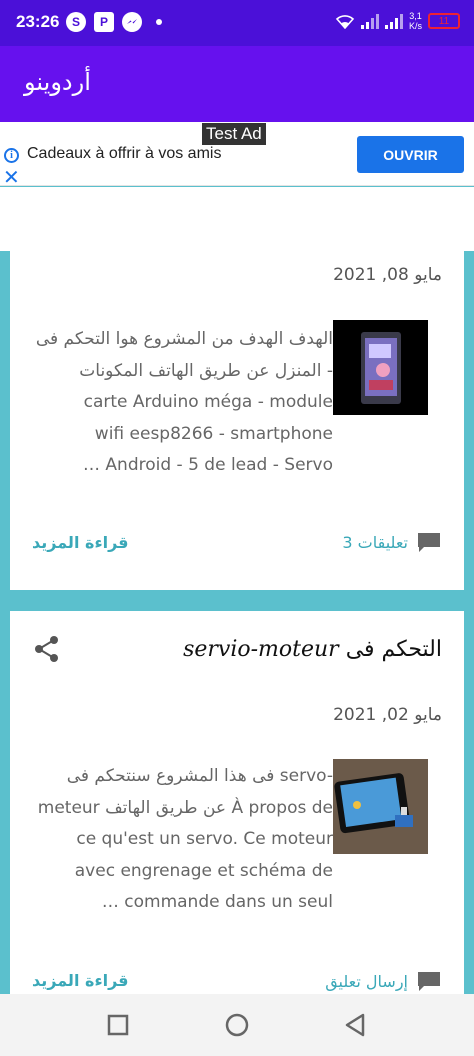 The image size is (474, 1056). Describe the element at coordinates (410, 154) in the screenshot. I see `ad-open-button: OUVRIR` at that location.